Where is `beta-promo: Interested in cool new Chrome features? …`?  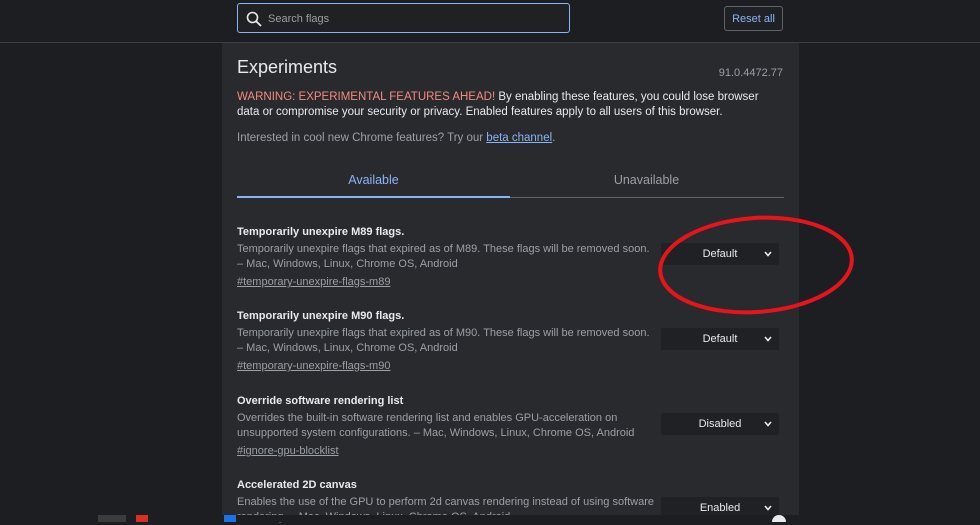 beta-promo: Interested in cool new Chrome features? … is located at coordinates (396, 138).